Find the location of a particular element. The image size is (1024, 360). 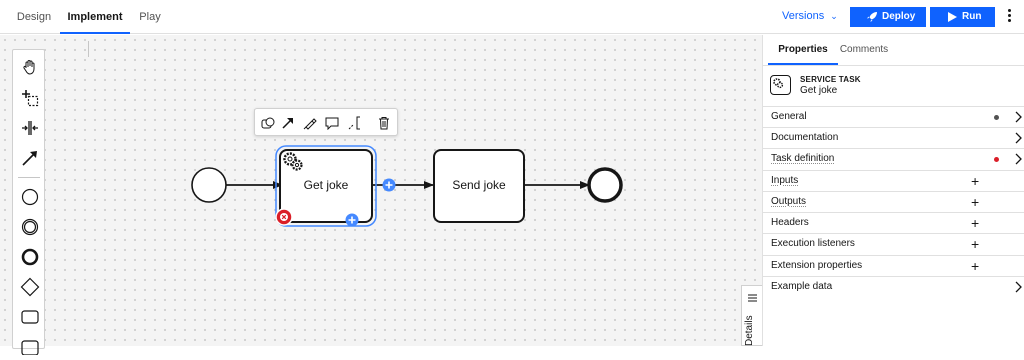

deploy-button: Deploy is located at coordinates (888, 17).